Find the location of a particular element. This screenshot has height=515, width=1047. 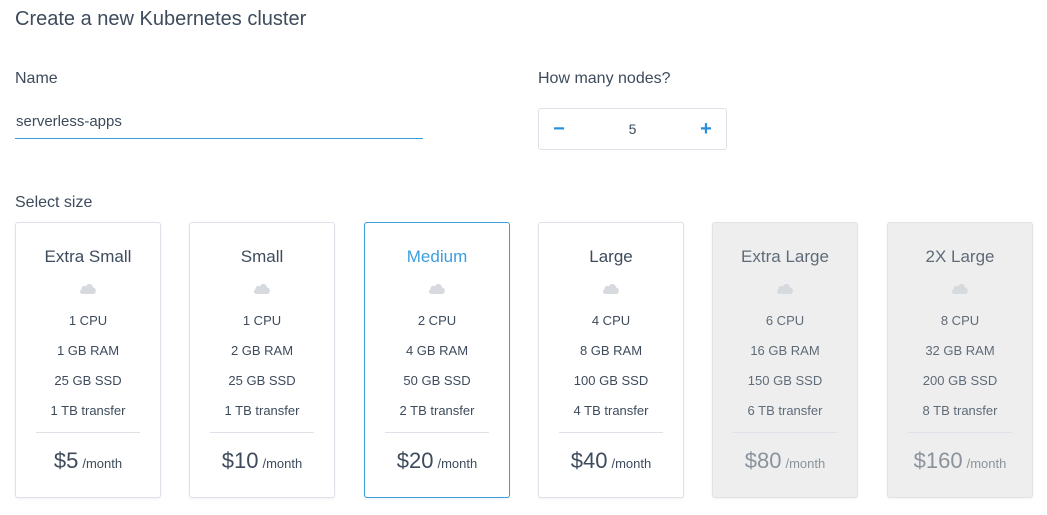

size-card-name: Medium is located at coordinates (437, 256).